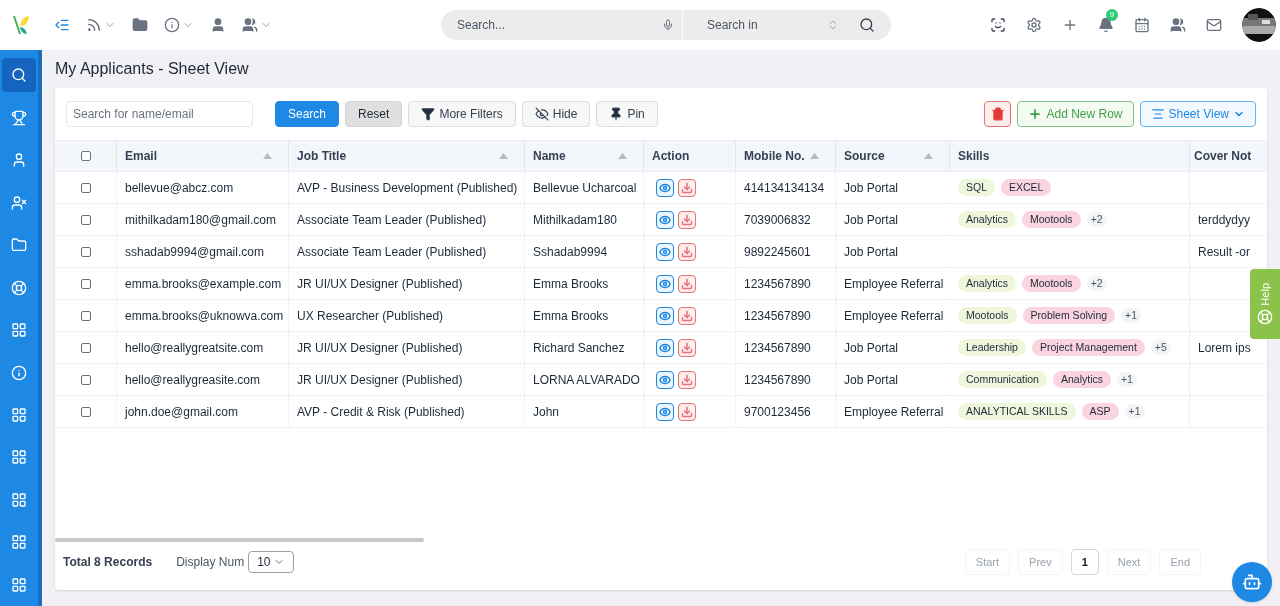  I want to click on table-cell: AVP - Credit & Risk (Published), so click(407, 412).